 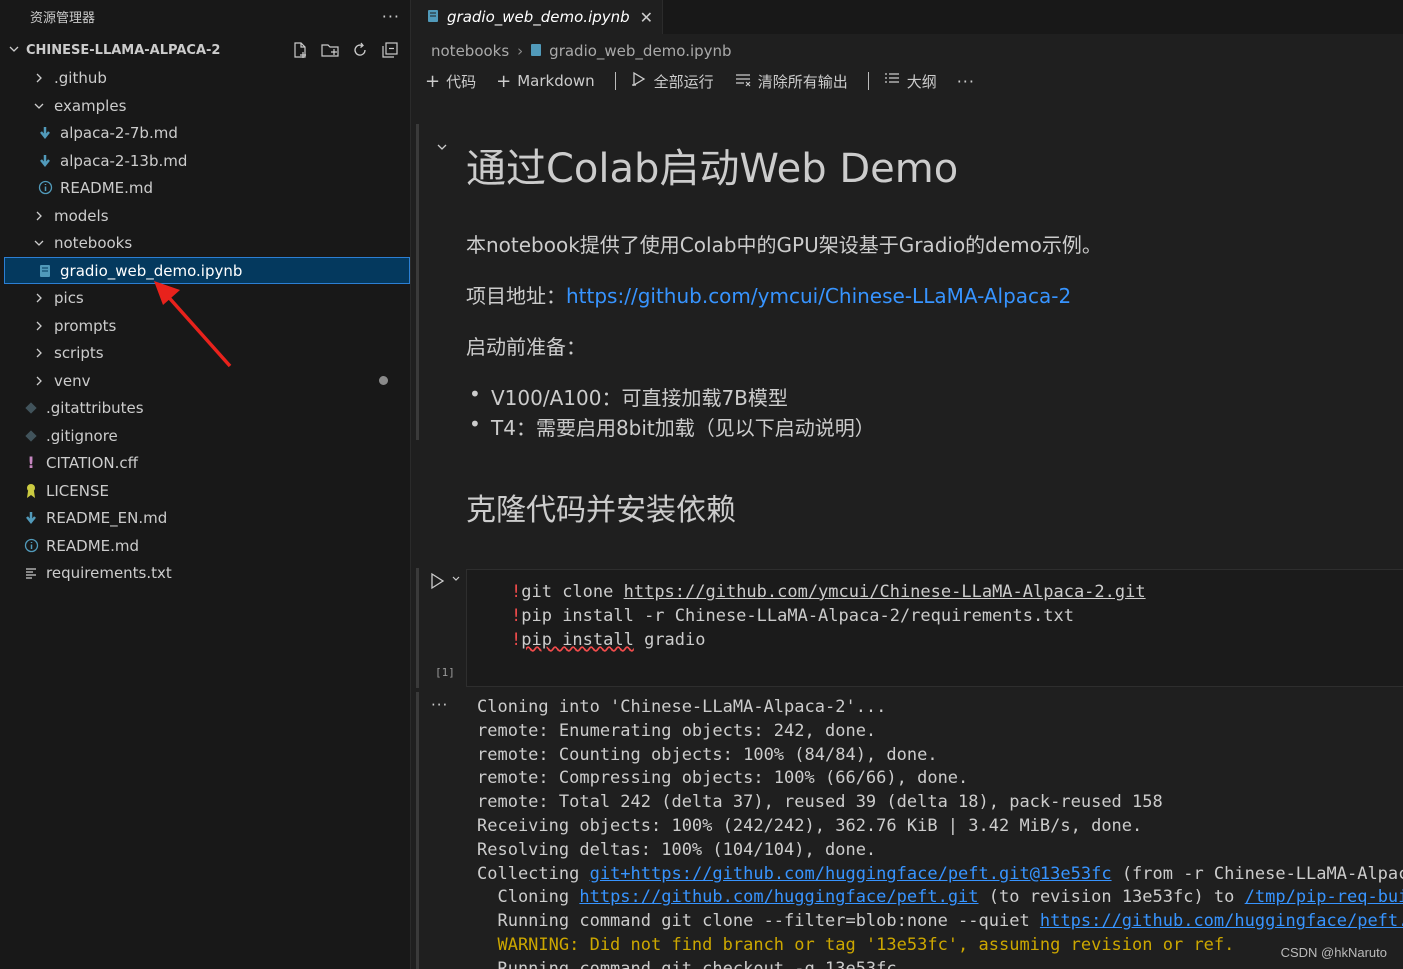 What do you see at coordinates (63, 18) in the screenshot?
I see `explorer-title: 资源管理器` at bounding box center [63, 18].